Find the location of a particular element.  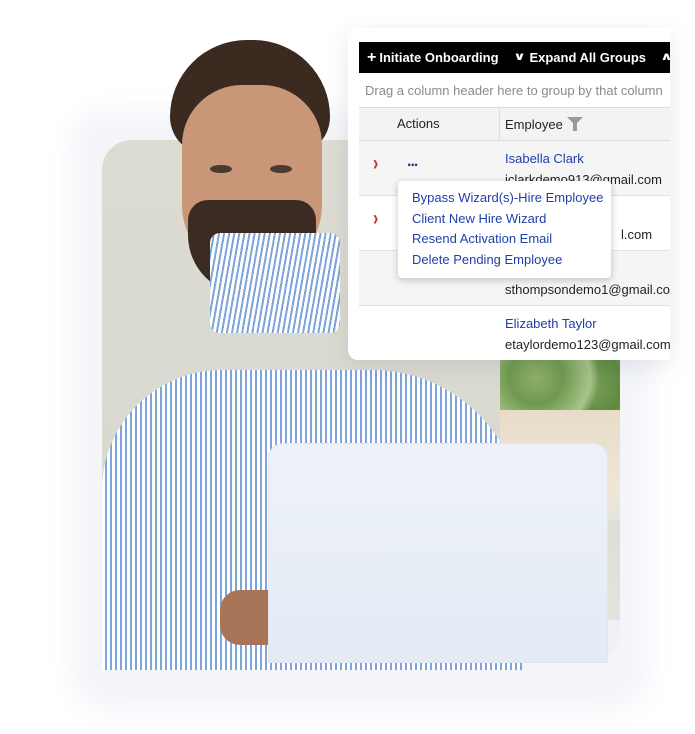

person-collar is located at coordinates (275, 283).